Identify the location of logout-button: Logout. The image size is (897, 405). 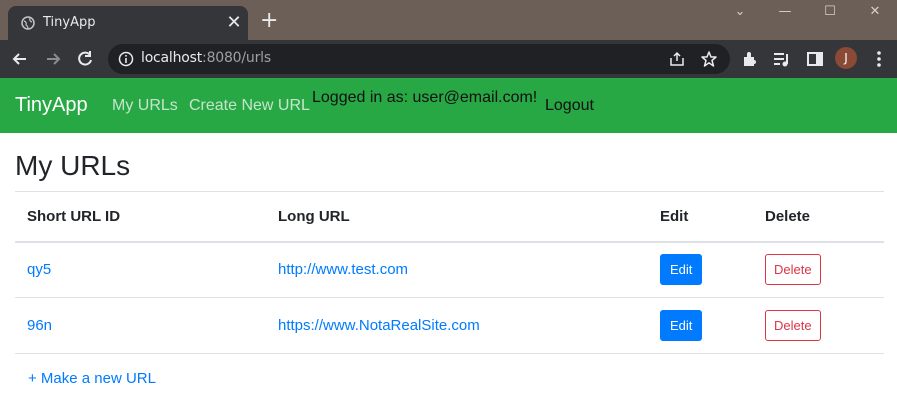
(569, 106).